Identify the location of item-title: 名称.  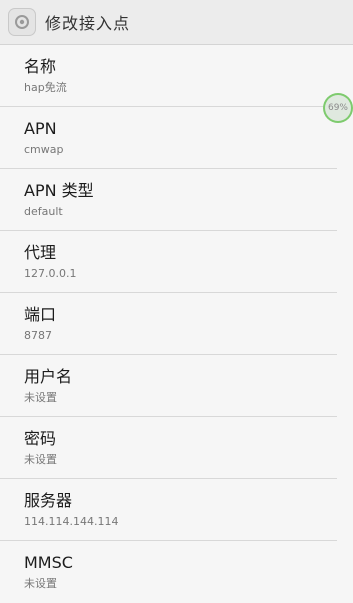
(40, 66).